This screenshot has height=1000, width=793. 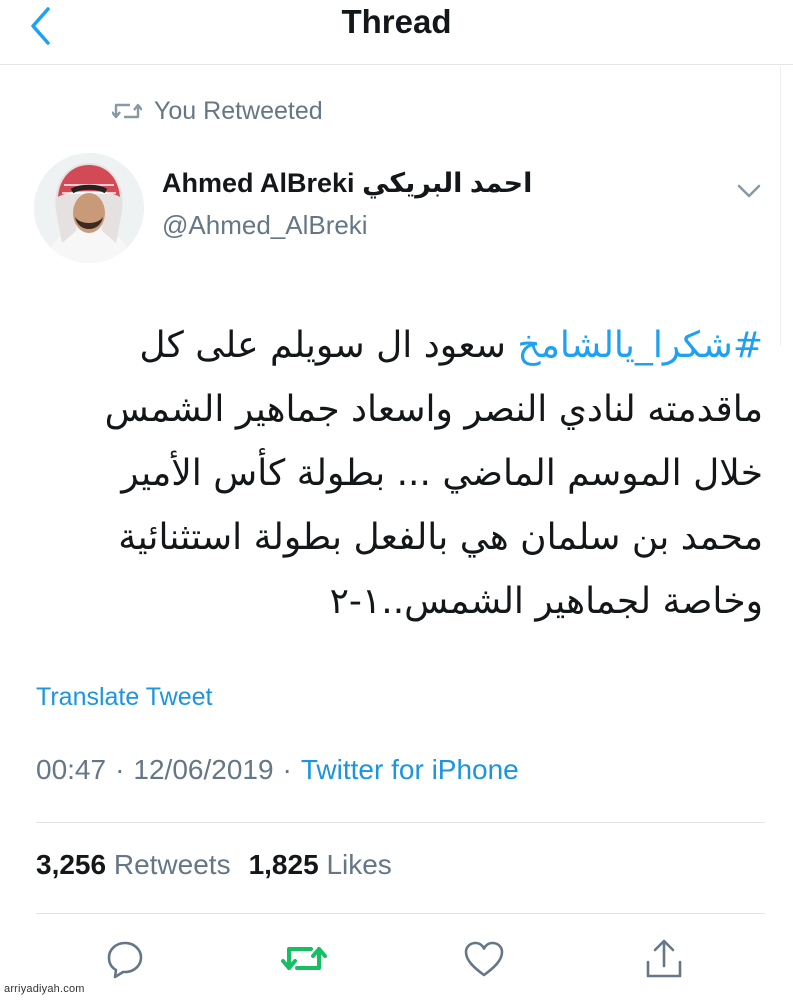 I want to click on profile-photo-icon, so click(x=89, y=208).